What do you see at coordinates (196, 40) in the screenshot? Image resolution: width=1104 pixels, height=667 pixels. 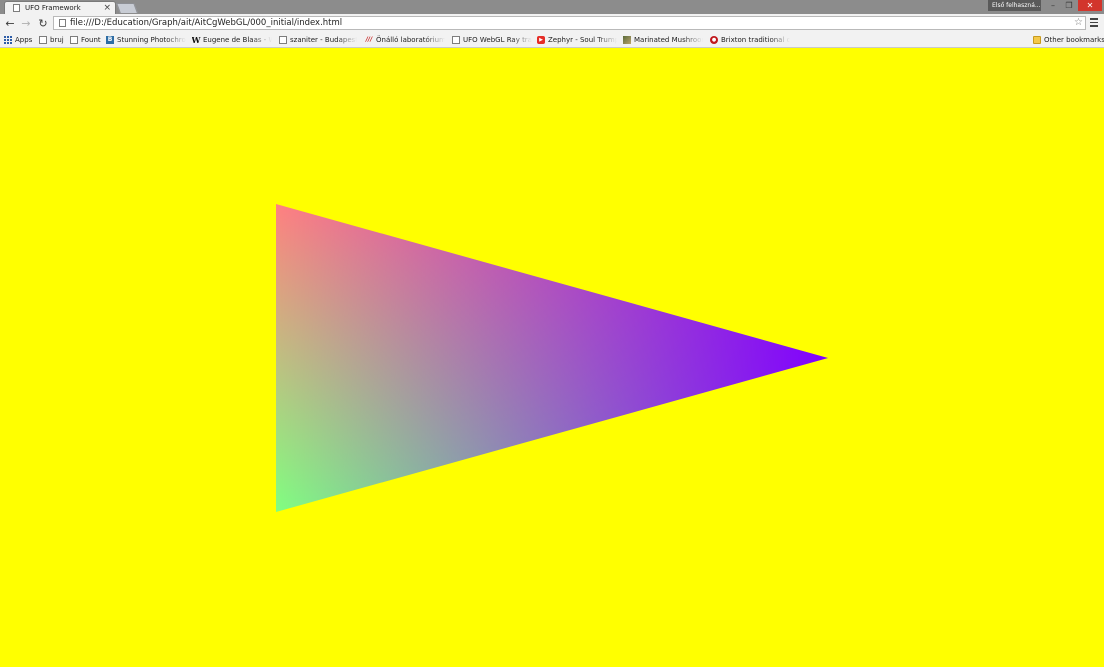 I see `wikipedia-icon: W` at bounding box center [196, 40].